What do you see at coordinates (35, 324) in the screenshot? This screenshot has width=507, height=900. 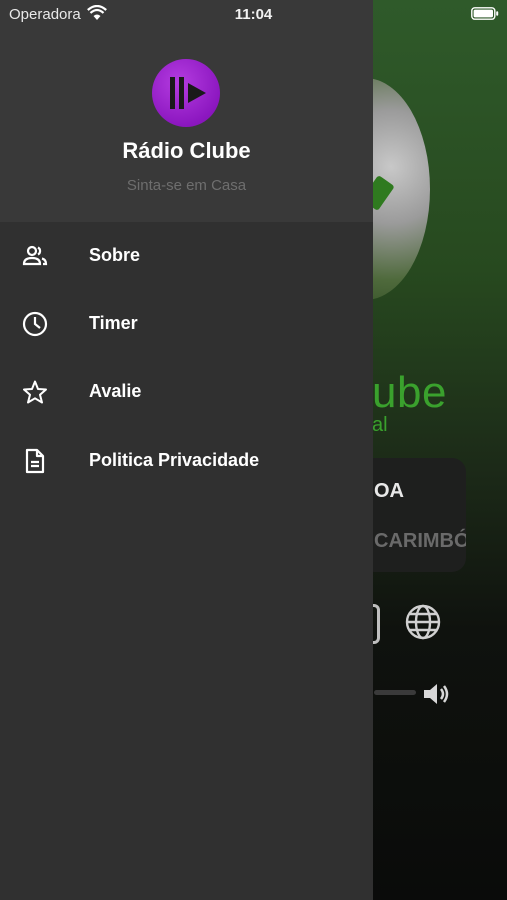 I see `clock-icon` at bounding box center [35, 324].